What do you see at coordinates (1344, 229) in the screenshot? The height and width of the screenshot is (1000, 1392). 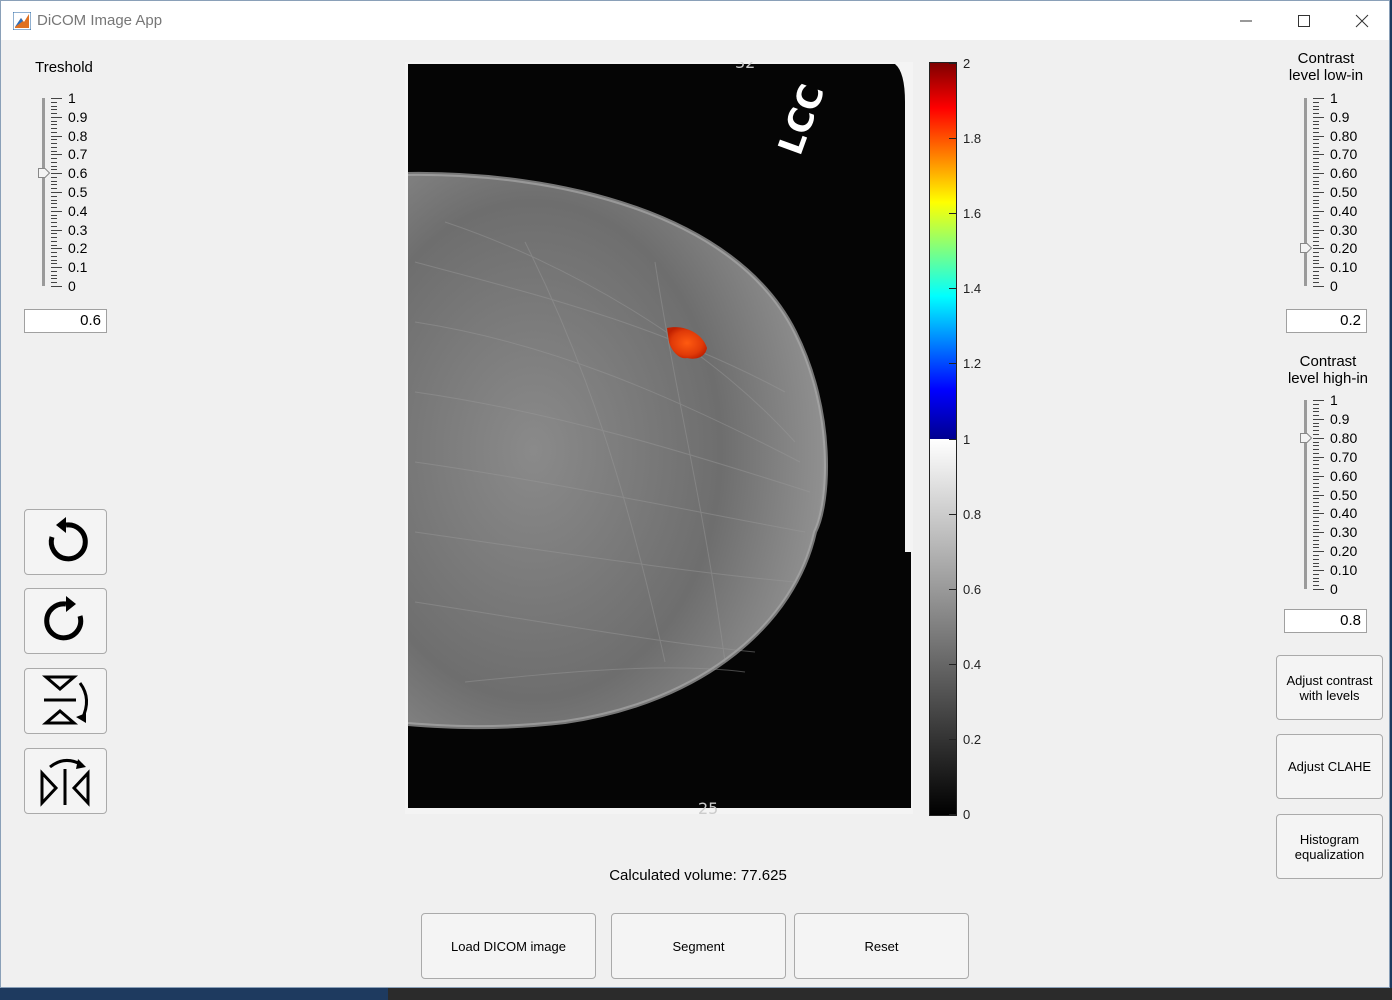 I see `slider-tick-label: 0.30` at bounding box center [1344, 229].